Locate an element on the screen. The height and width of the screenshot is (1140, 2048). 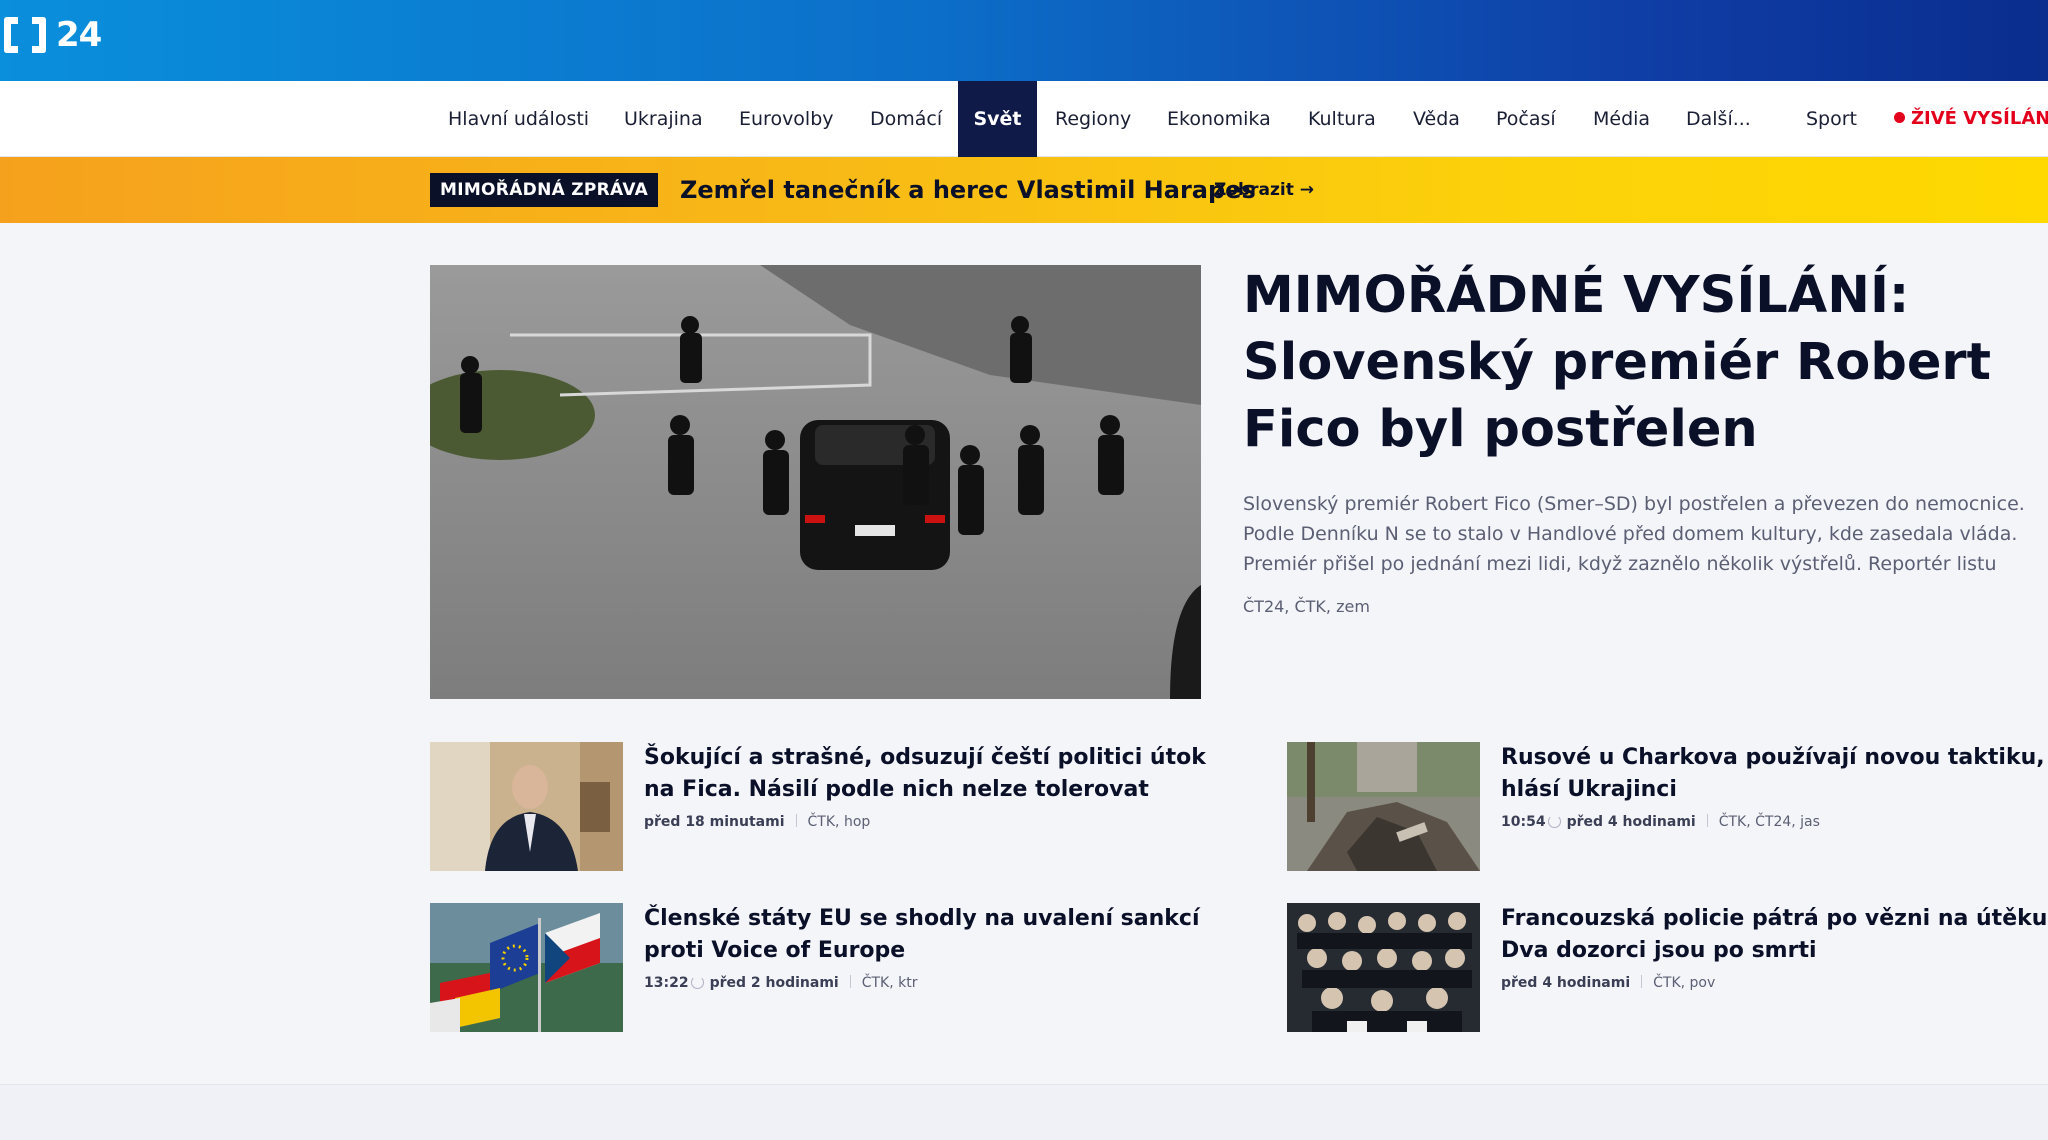
article-time: 13:22 is located at coordinates (666, 983).